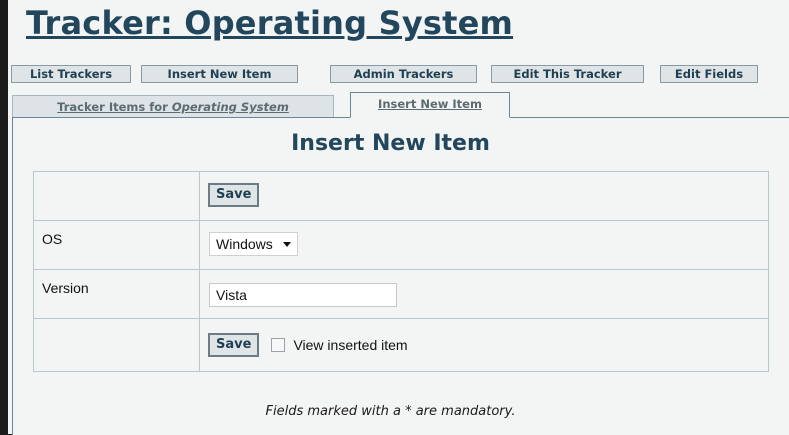 This screenshot has height=435, width=789. What do you see at coordinates (116, 245) in the screenshot?
I see `os-label: OS` at bounding box center [116, 245].